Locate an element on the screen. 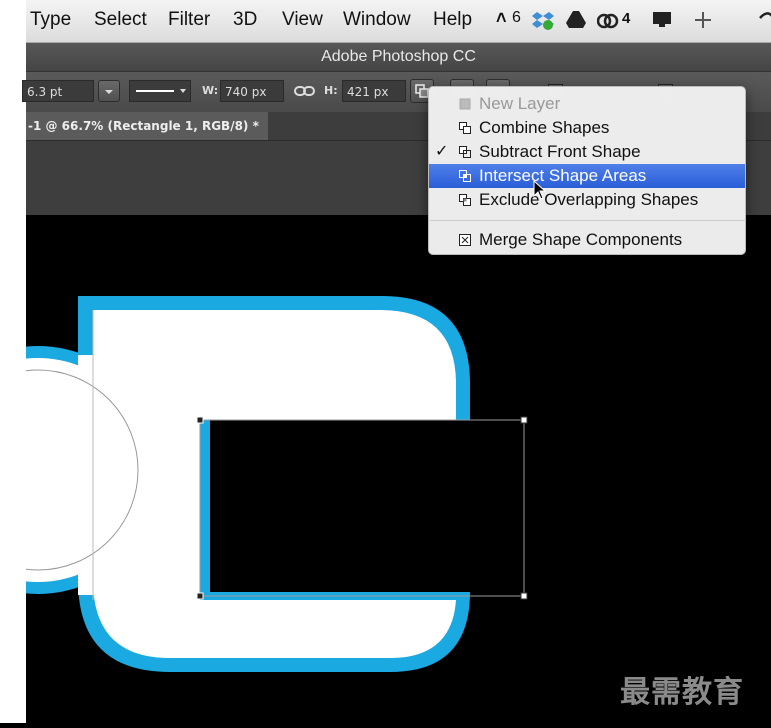 Image resolution: width=771 pixels, height=728 pixels. link-icon is located at coordinates (305, 91).